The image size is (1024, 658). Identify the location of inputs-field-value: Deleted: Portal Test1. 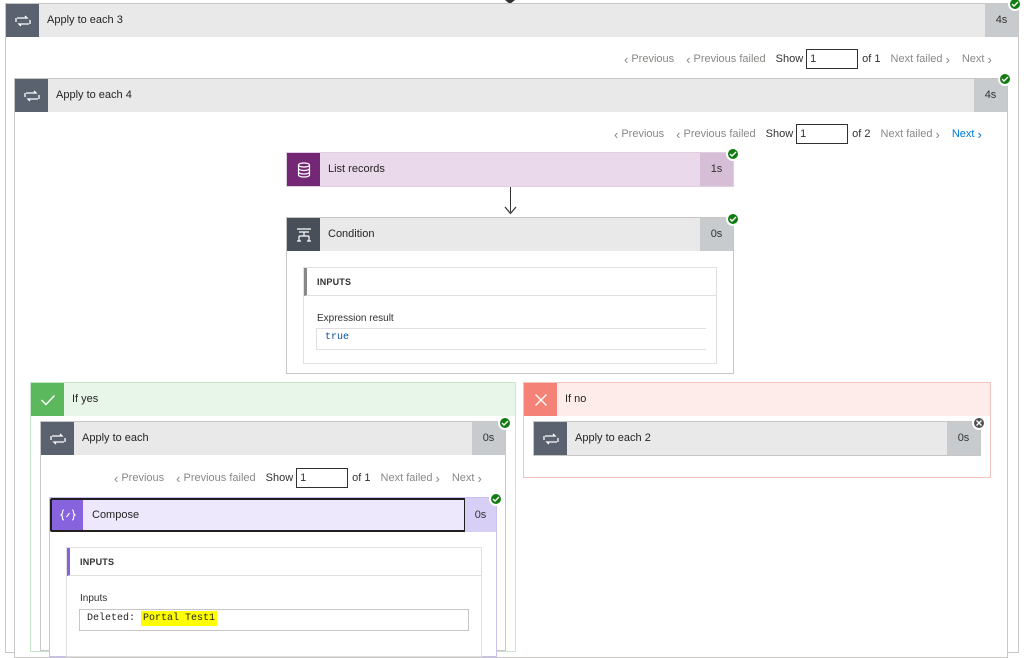
(274, 620).